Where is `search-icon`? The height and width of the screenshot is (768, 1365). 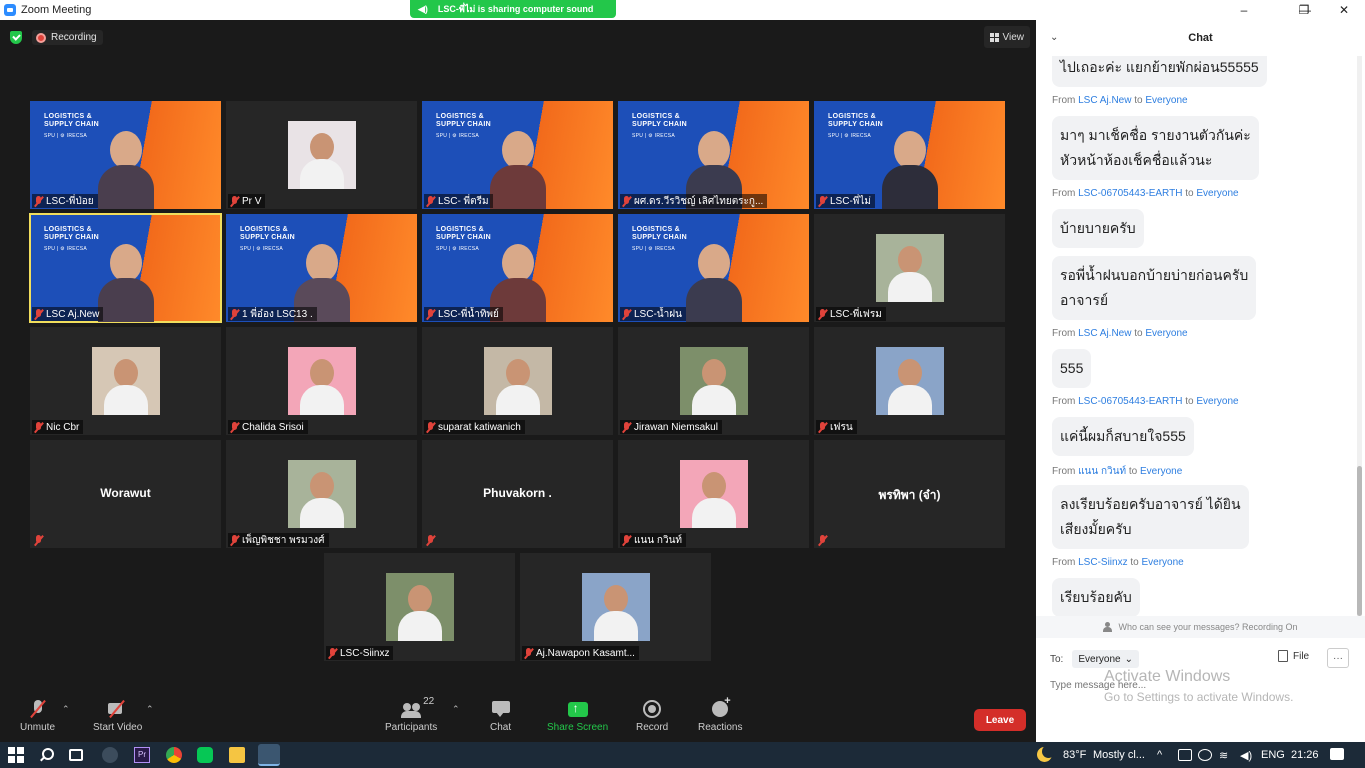 search-icon is located at coordinates (46, 755).